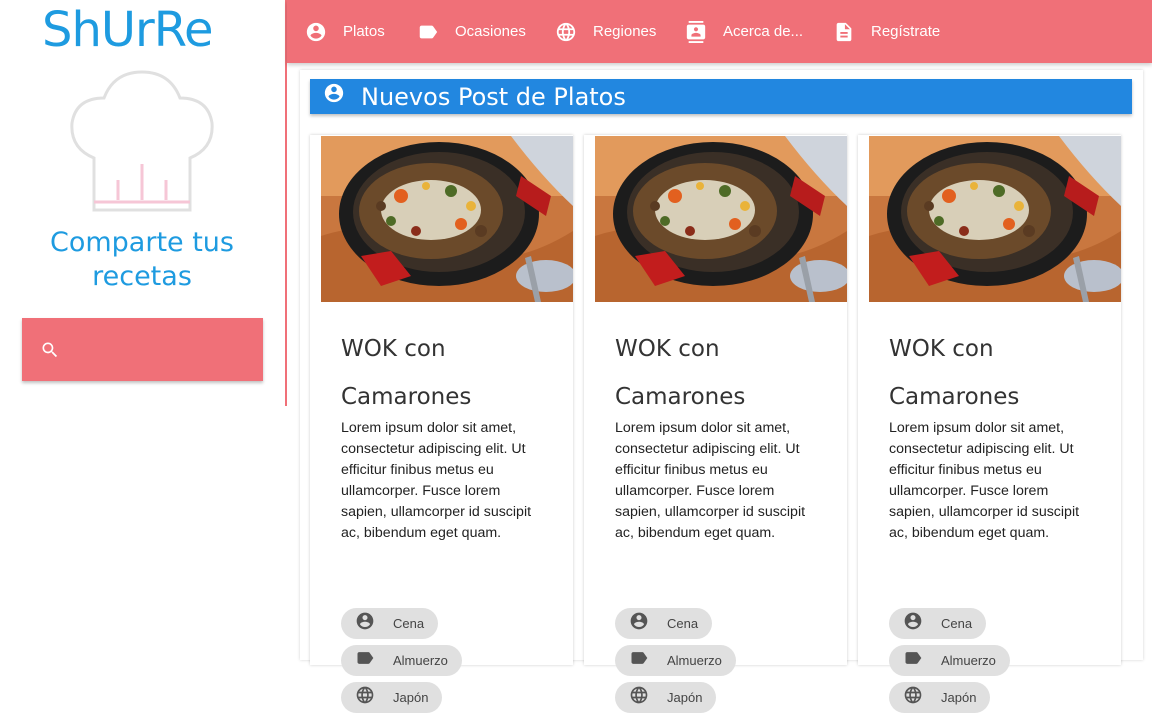 This screenshot has height=713, width=1152. I want to click on search-box, so click(142, 349).